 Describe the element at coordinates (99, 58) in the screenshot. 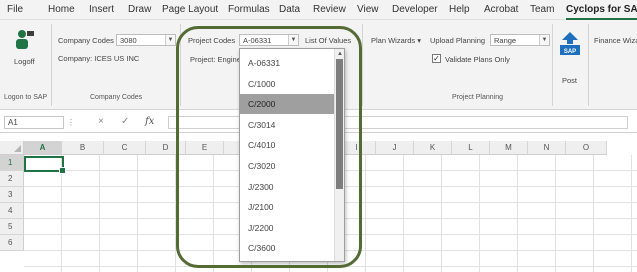

I see `company-name-text: Company: ICES US INC` at that location.